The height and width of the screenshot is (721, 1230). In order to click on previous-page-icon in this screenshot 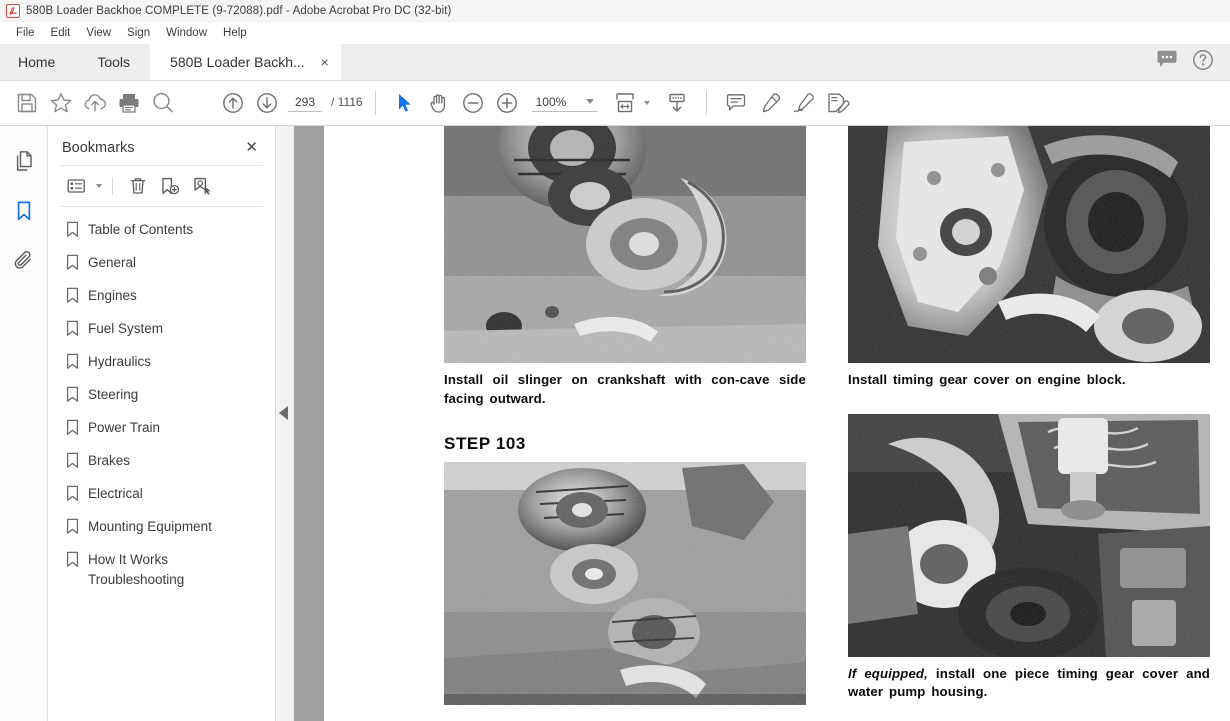, I will do `click(233, 103)`.